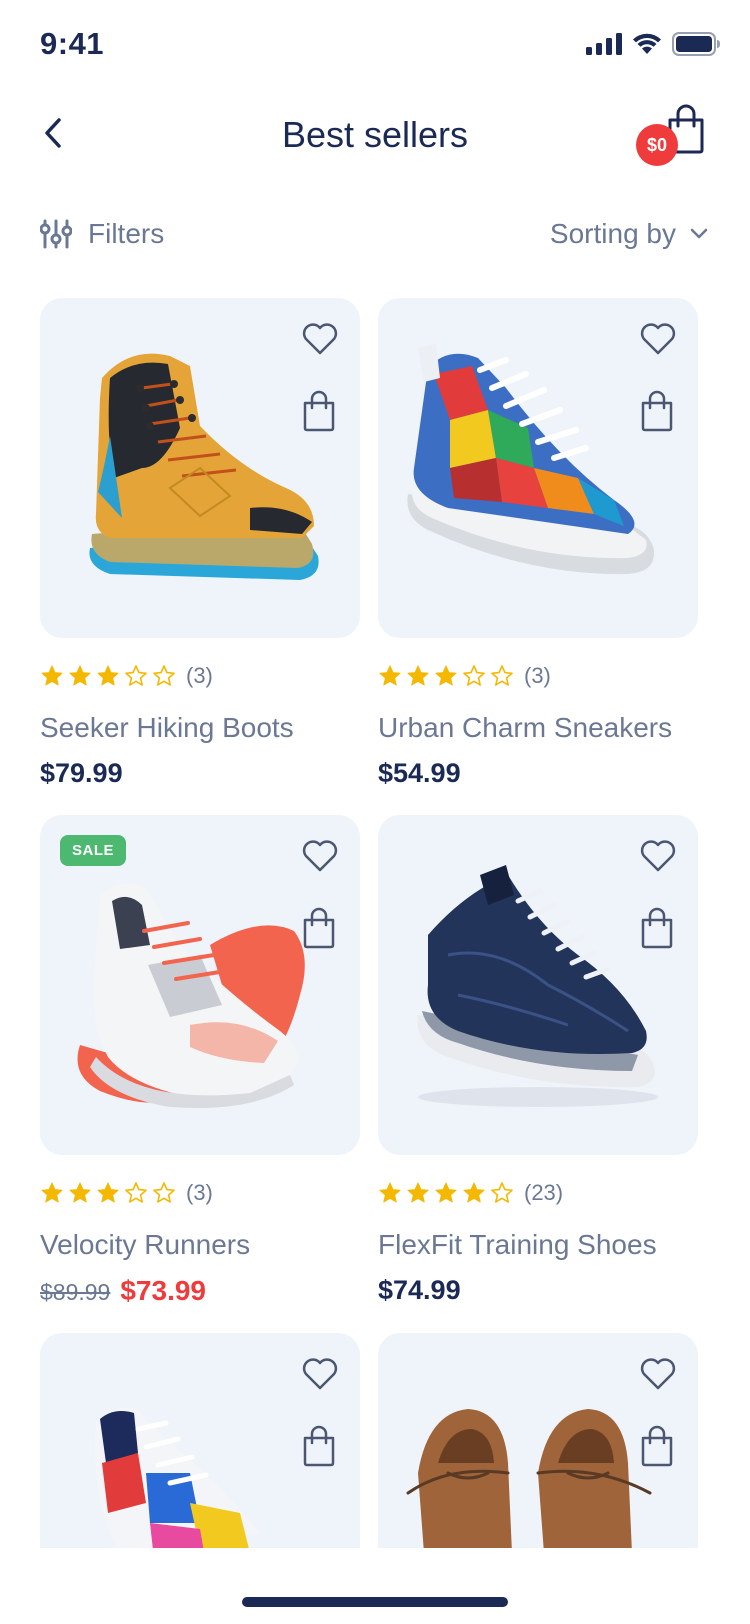 The image size is (750, 1624). Describe the element at coordinates (538, 1290) in the screenshot. I see `price-row: $74.99` at that location.